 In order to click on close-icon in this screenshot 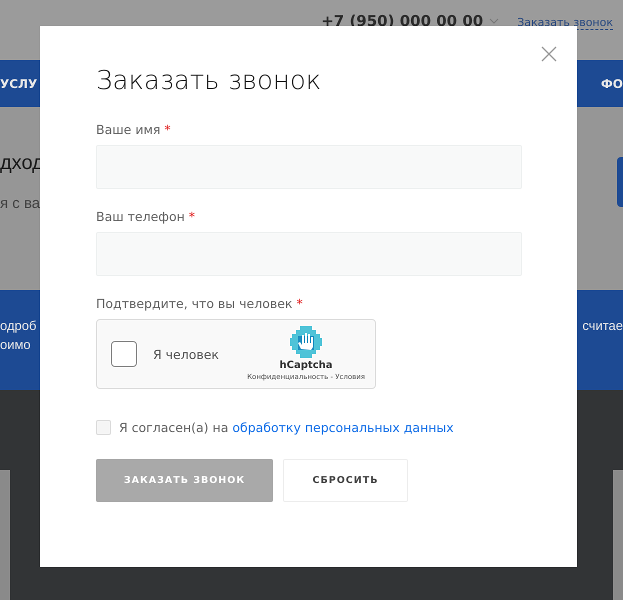, I will do `click(549, 54)`.